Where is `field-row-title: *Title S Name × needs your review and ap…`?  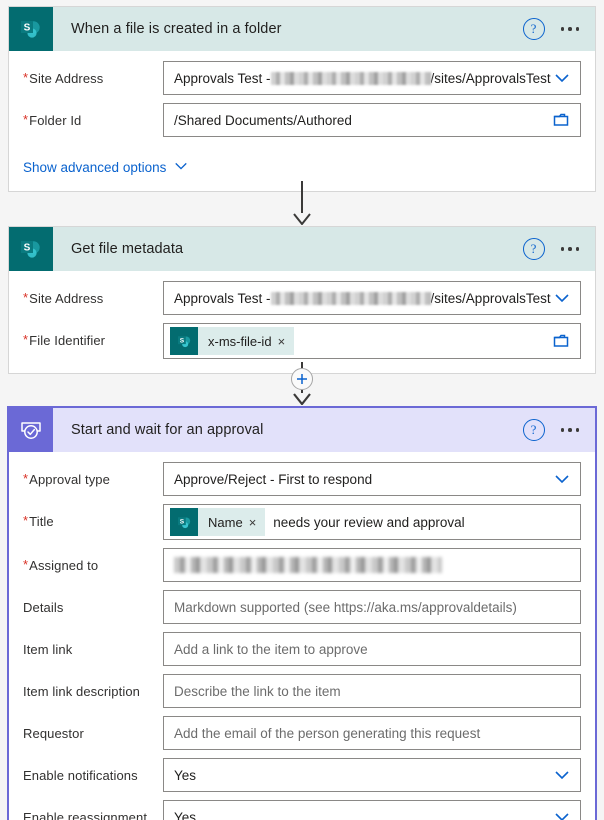
field-row-title: *Title S Name × needs your review and ap… is located at coordinates (302, 522).